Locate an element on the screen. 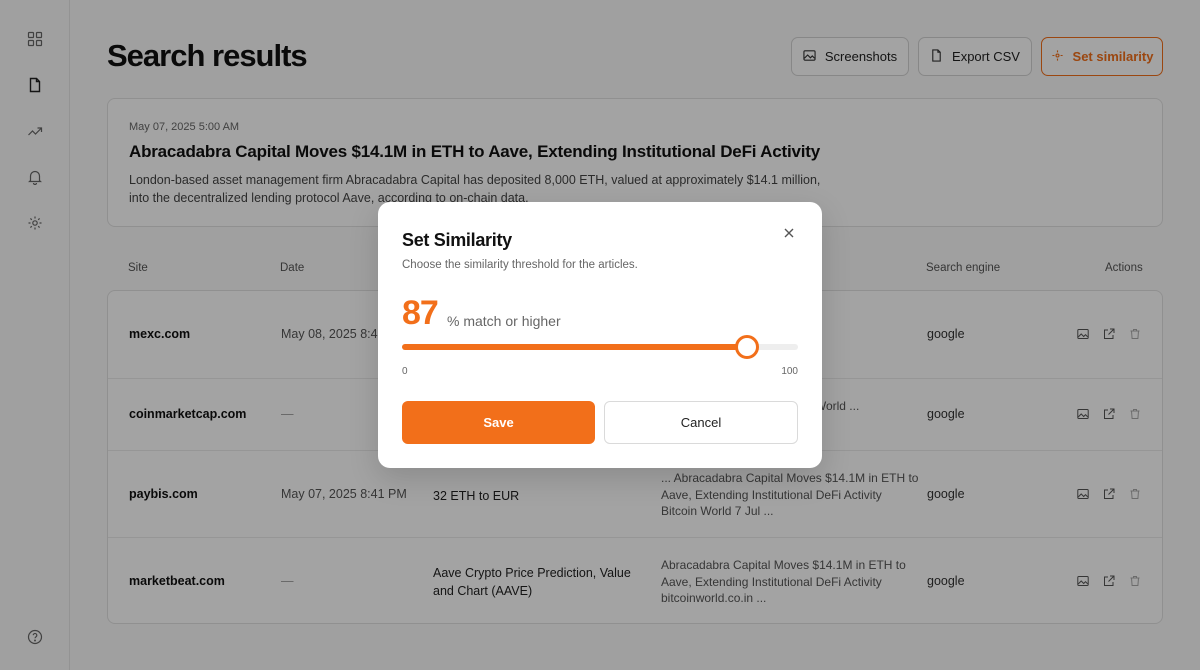 The width and height of the screenshot is (1200, 670). slider-min-label: 0 is located at coordinates (405, 371).